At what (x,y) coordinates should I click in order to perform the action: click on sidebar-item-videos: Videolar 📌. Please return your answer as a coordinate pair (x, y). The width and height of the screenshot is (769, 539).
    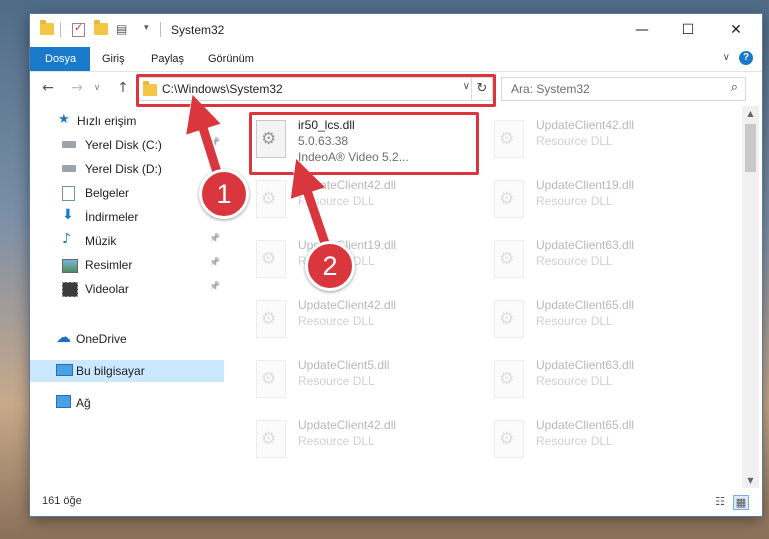
    Looking at the image, I should click on (127, 289).